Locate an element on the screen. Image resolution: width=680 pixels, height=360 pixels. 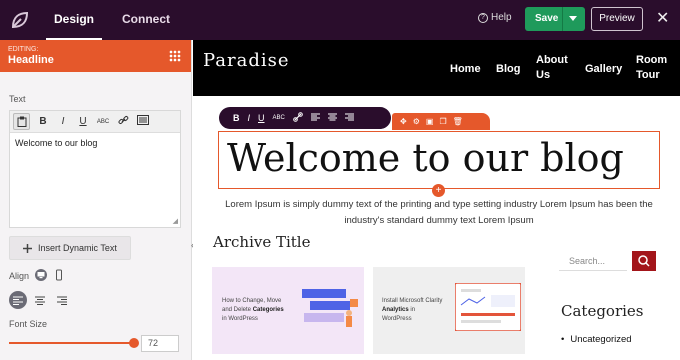
alignment-group is located at coordinates (40, 300).